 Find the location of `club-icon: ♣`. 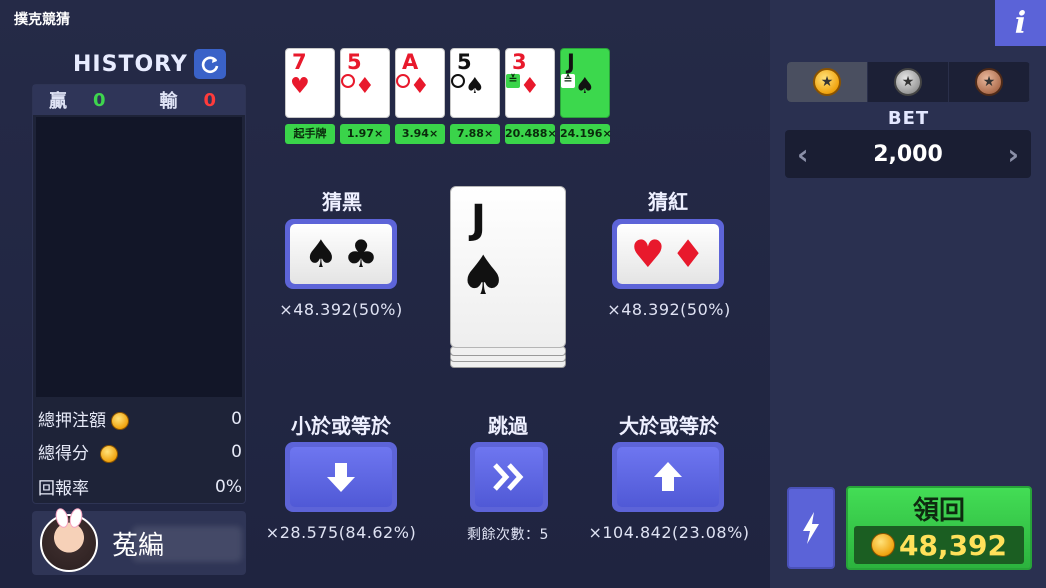

club-icon: ♣ is located at coordinates (361, 254).